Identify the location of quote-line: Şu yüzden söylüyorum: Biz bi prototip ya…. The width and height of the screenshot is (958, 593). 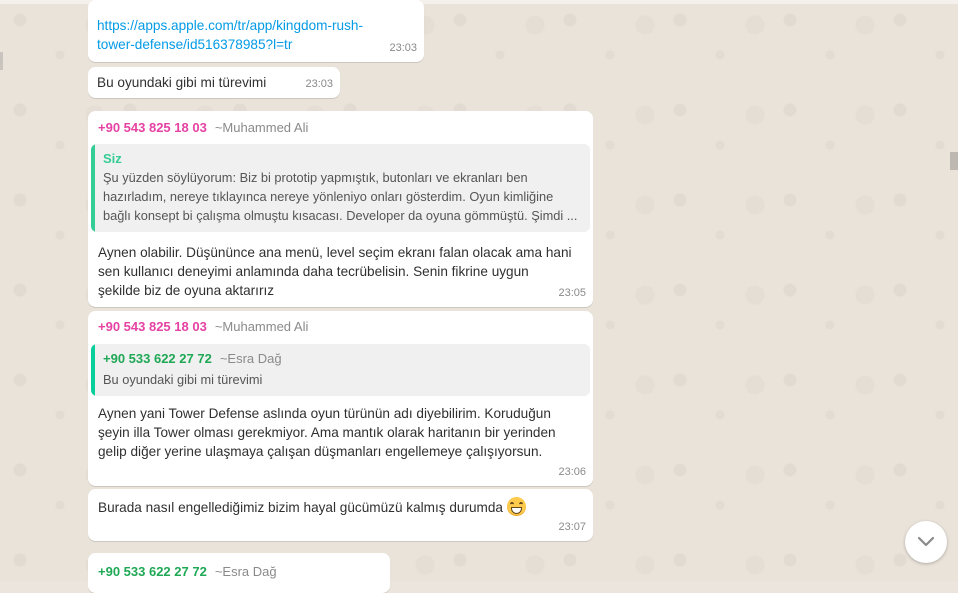
(315, 177).